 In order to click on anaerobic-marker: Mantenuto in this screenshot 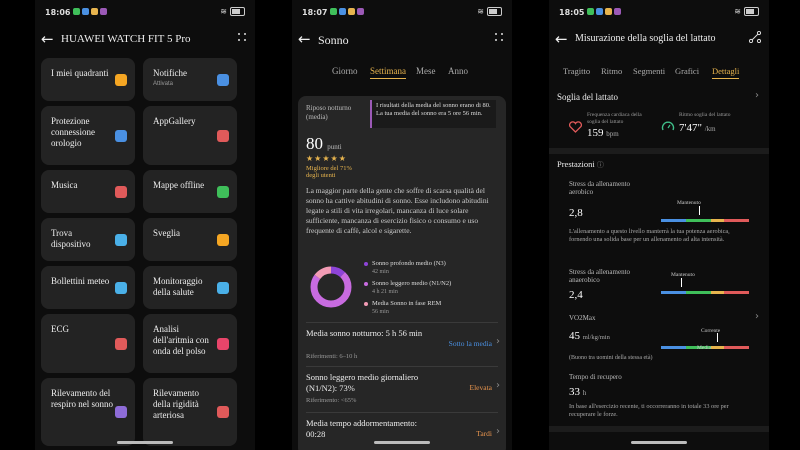, I will do `click(683, 275)`.